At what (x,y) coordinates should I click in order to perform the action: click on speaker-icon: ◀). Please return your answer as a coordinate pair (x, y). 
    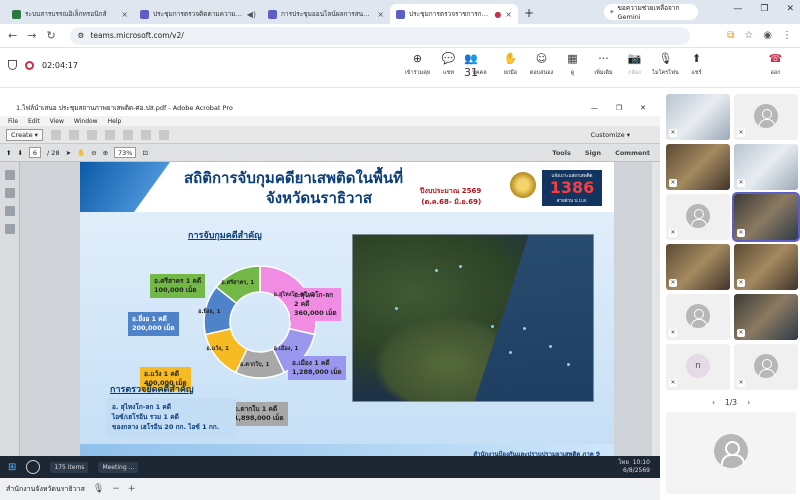
    Looking at the image, I should click on (251, 14).